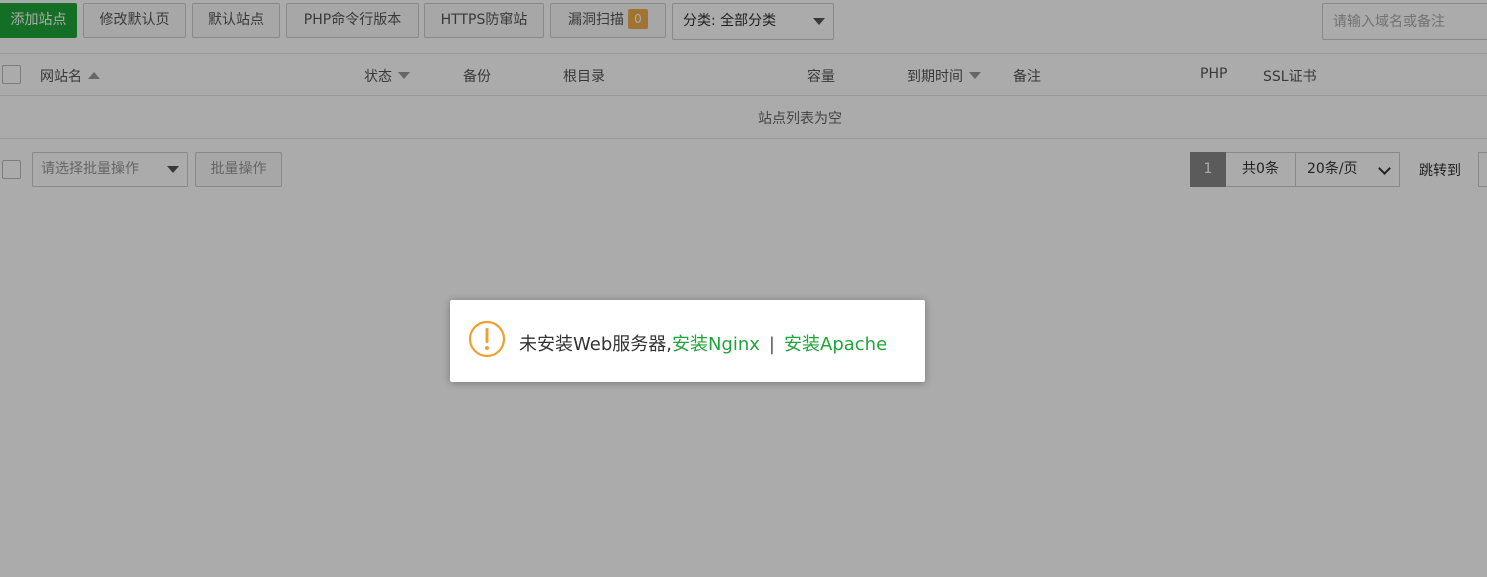 The height and width of the screenshot is (577, 1487). What do you see at coordinates (595, 344) in the screenshot?
I see `dialog-message-text: 未安装Web服务器,` at bounding box center [595, 344].